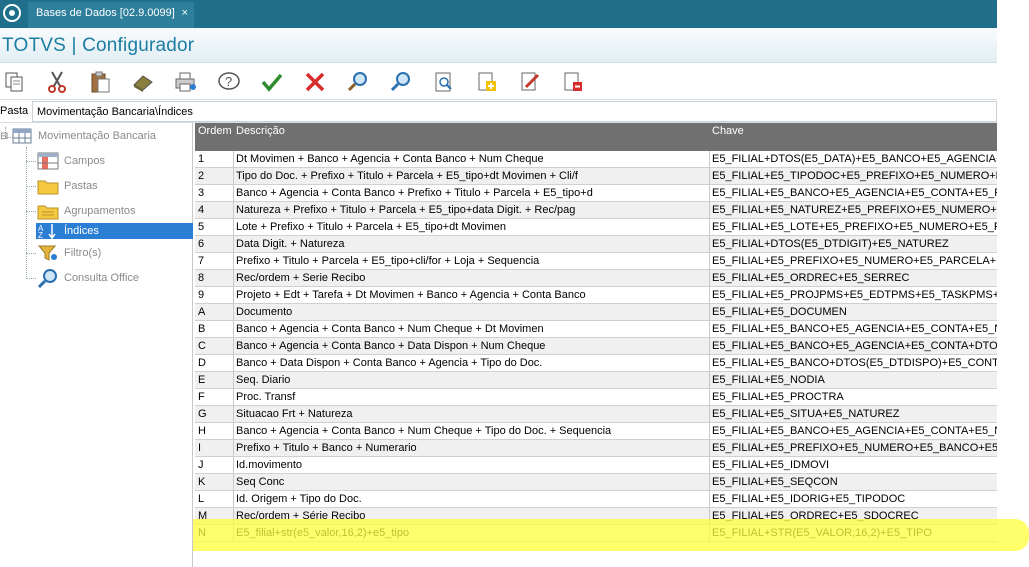 The image size is (1029, 567). What do you see at coordinates (263, 380) in the screenshot?
I see `cell-descricao: Seq. Diario` at bounding box center [263, 380].